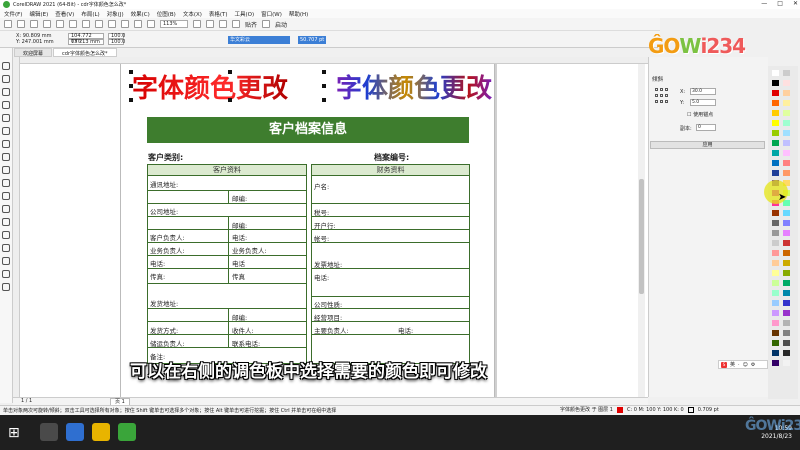  I want to click on grid-icon, so click(223, 24).